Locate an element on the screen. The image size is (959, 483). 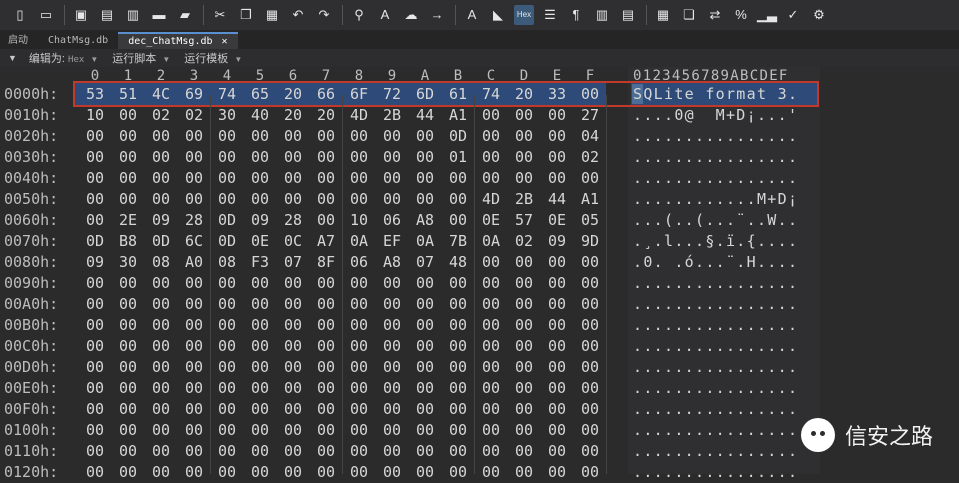
hex-byte: 57 is located at coordinates (524, 220).